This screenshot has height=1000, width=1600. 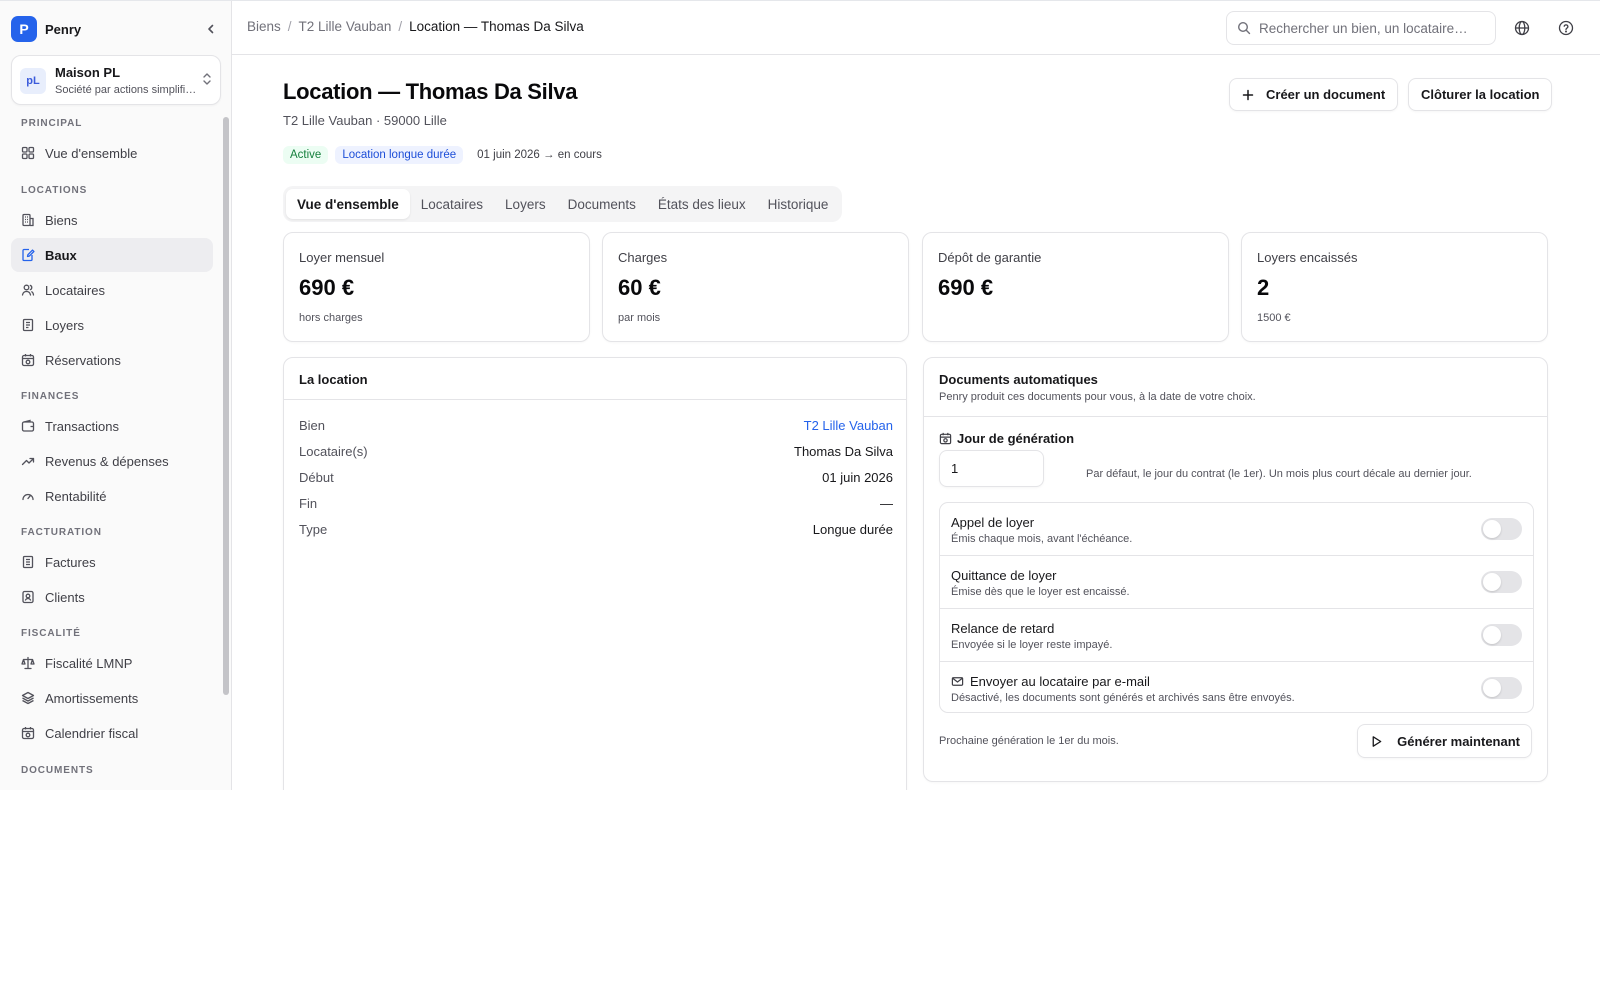 What do you see at coordinates (596, 451) in the screenshot?
I see `detail-row-locataires: Locataire(s) Thomas Da Silva` at bounding box center [596, 451].